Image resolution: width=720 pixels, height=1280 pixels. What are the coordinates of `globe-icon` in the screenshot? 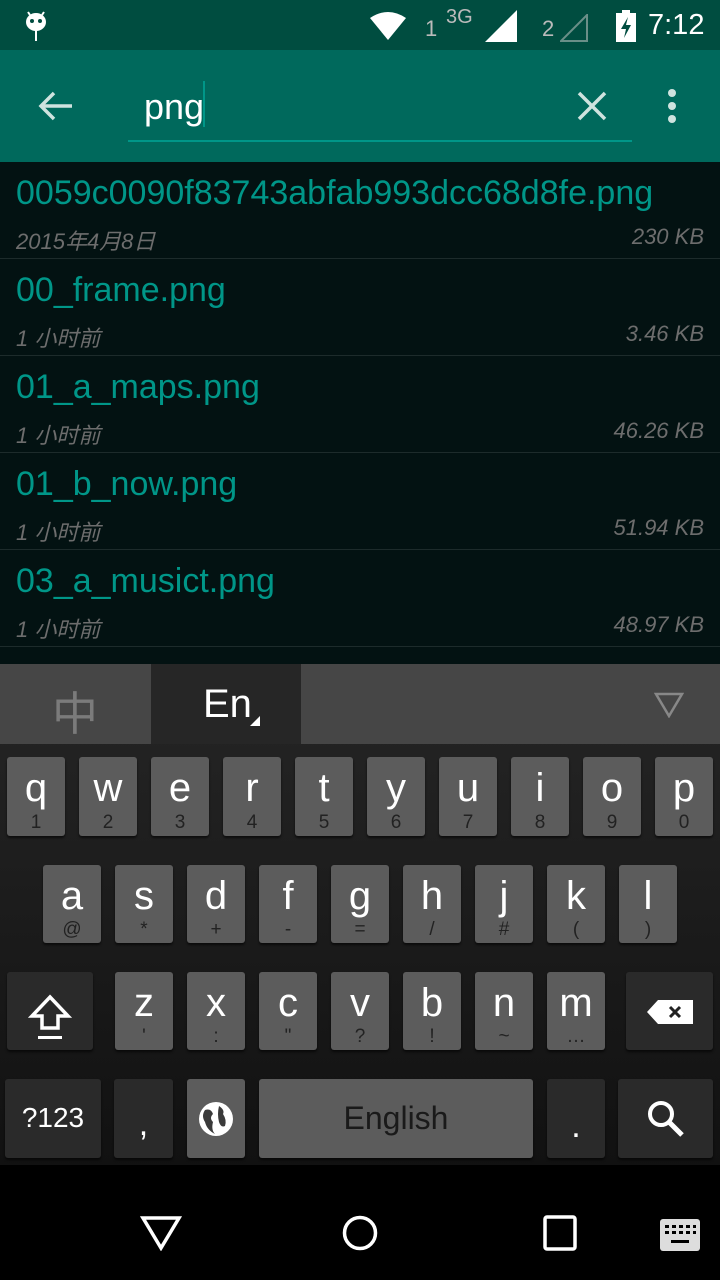 It's located at (216, 1119).